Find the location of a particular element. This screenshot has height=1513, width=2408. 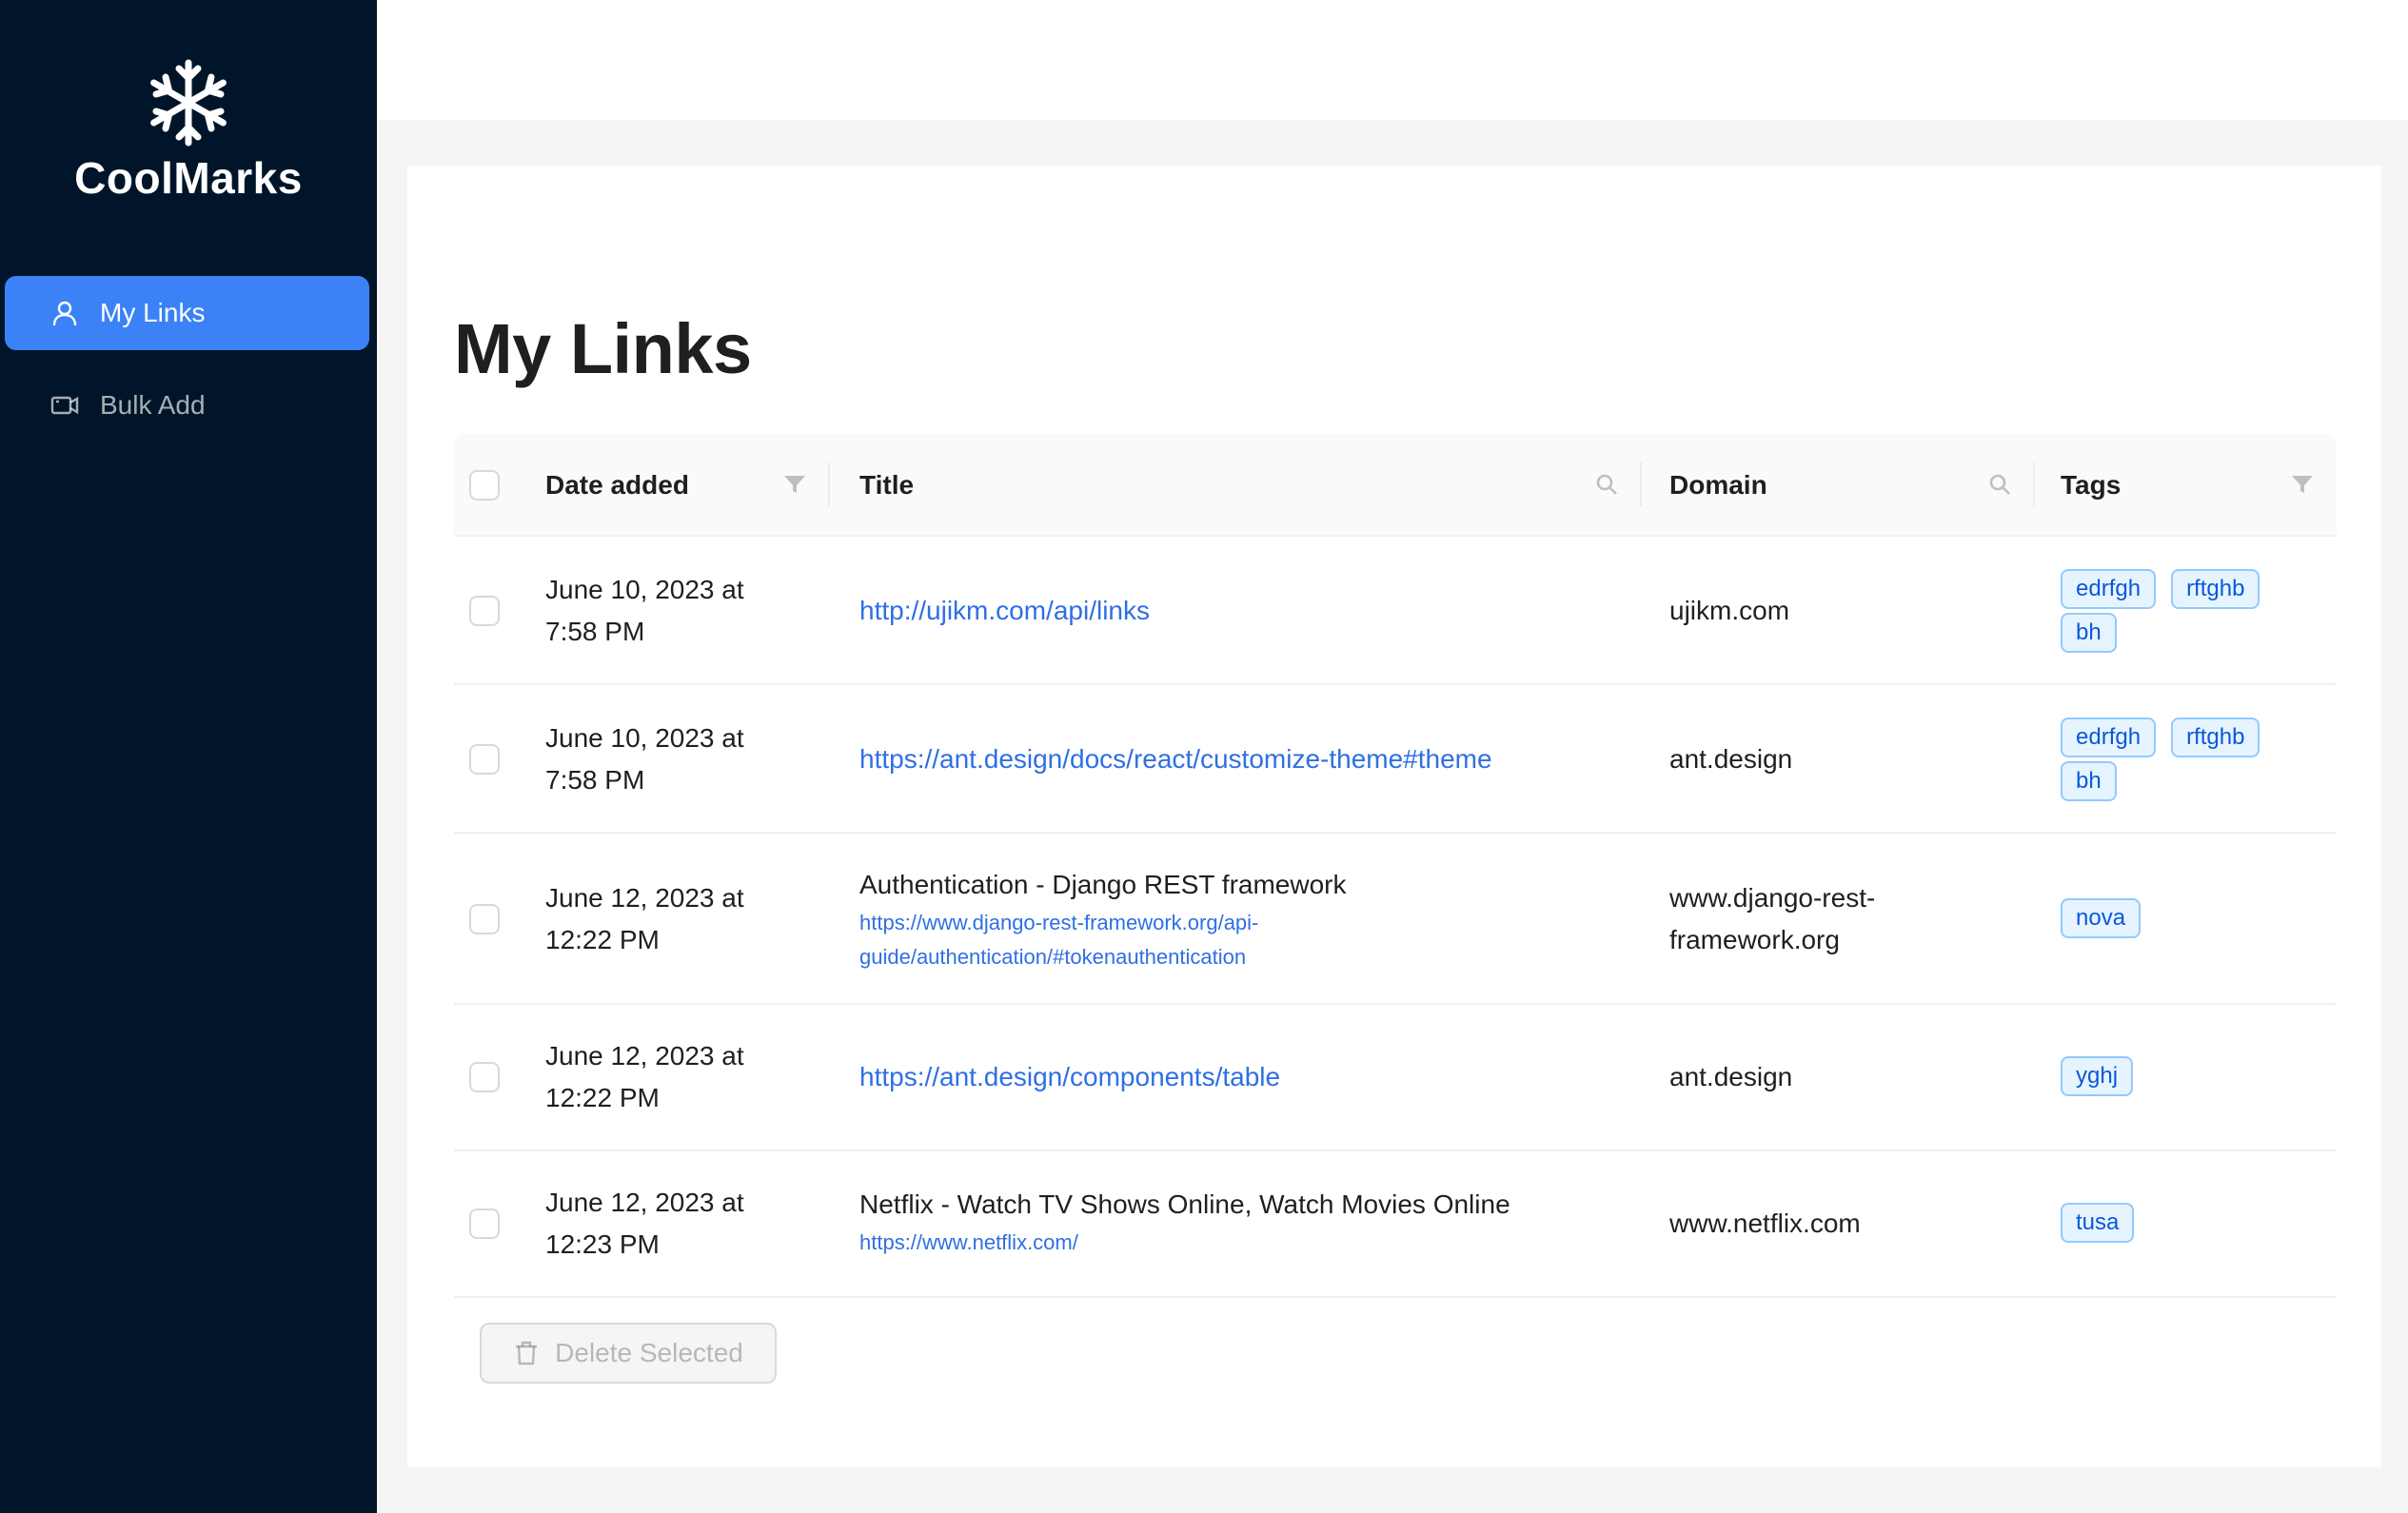

sidebar-item-my-links: My Links is located at coordinates (187, 313).